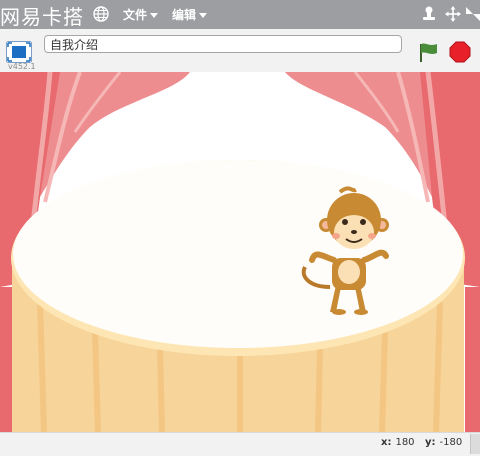  I want to click on move-arrows-icon, so click(453, 14).